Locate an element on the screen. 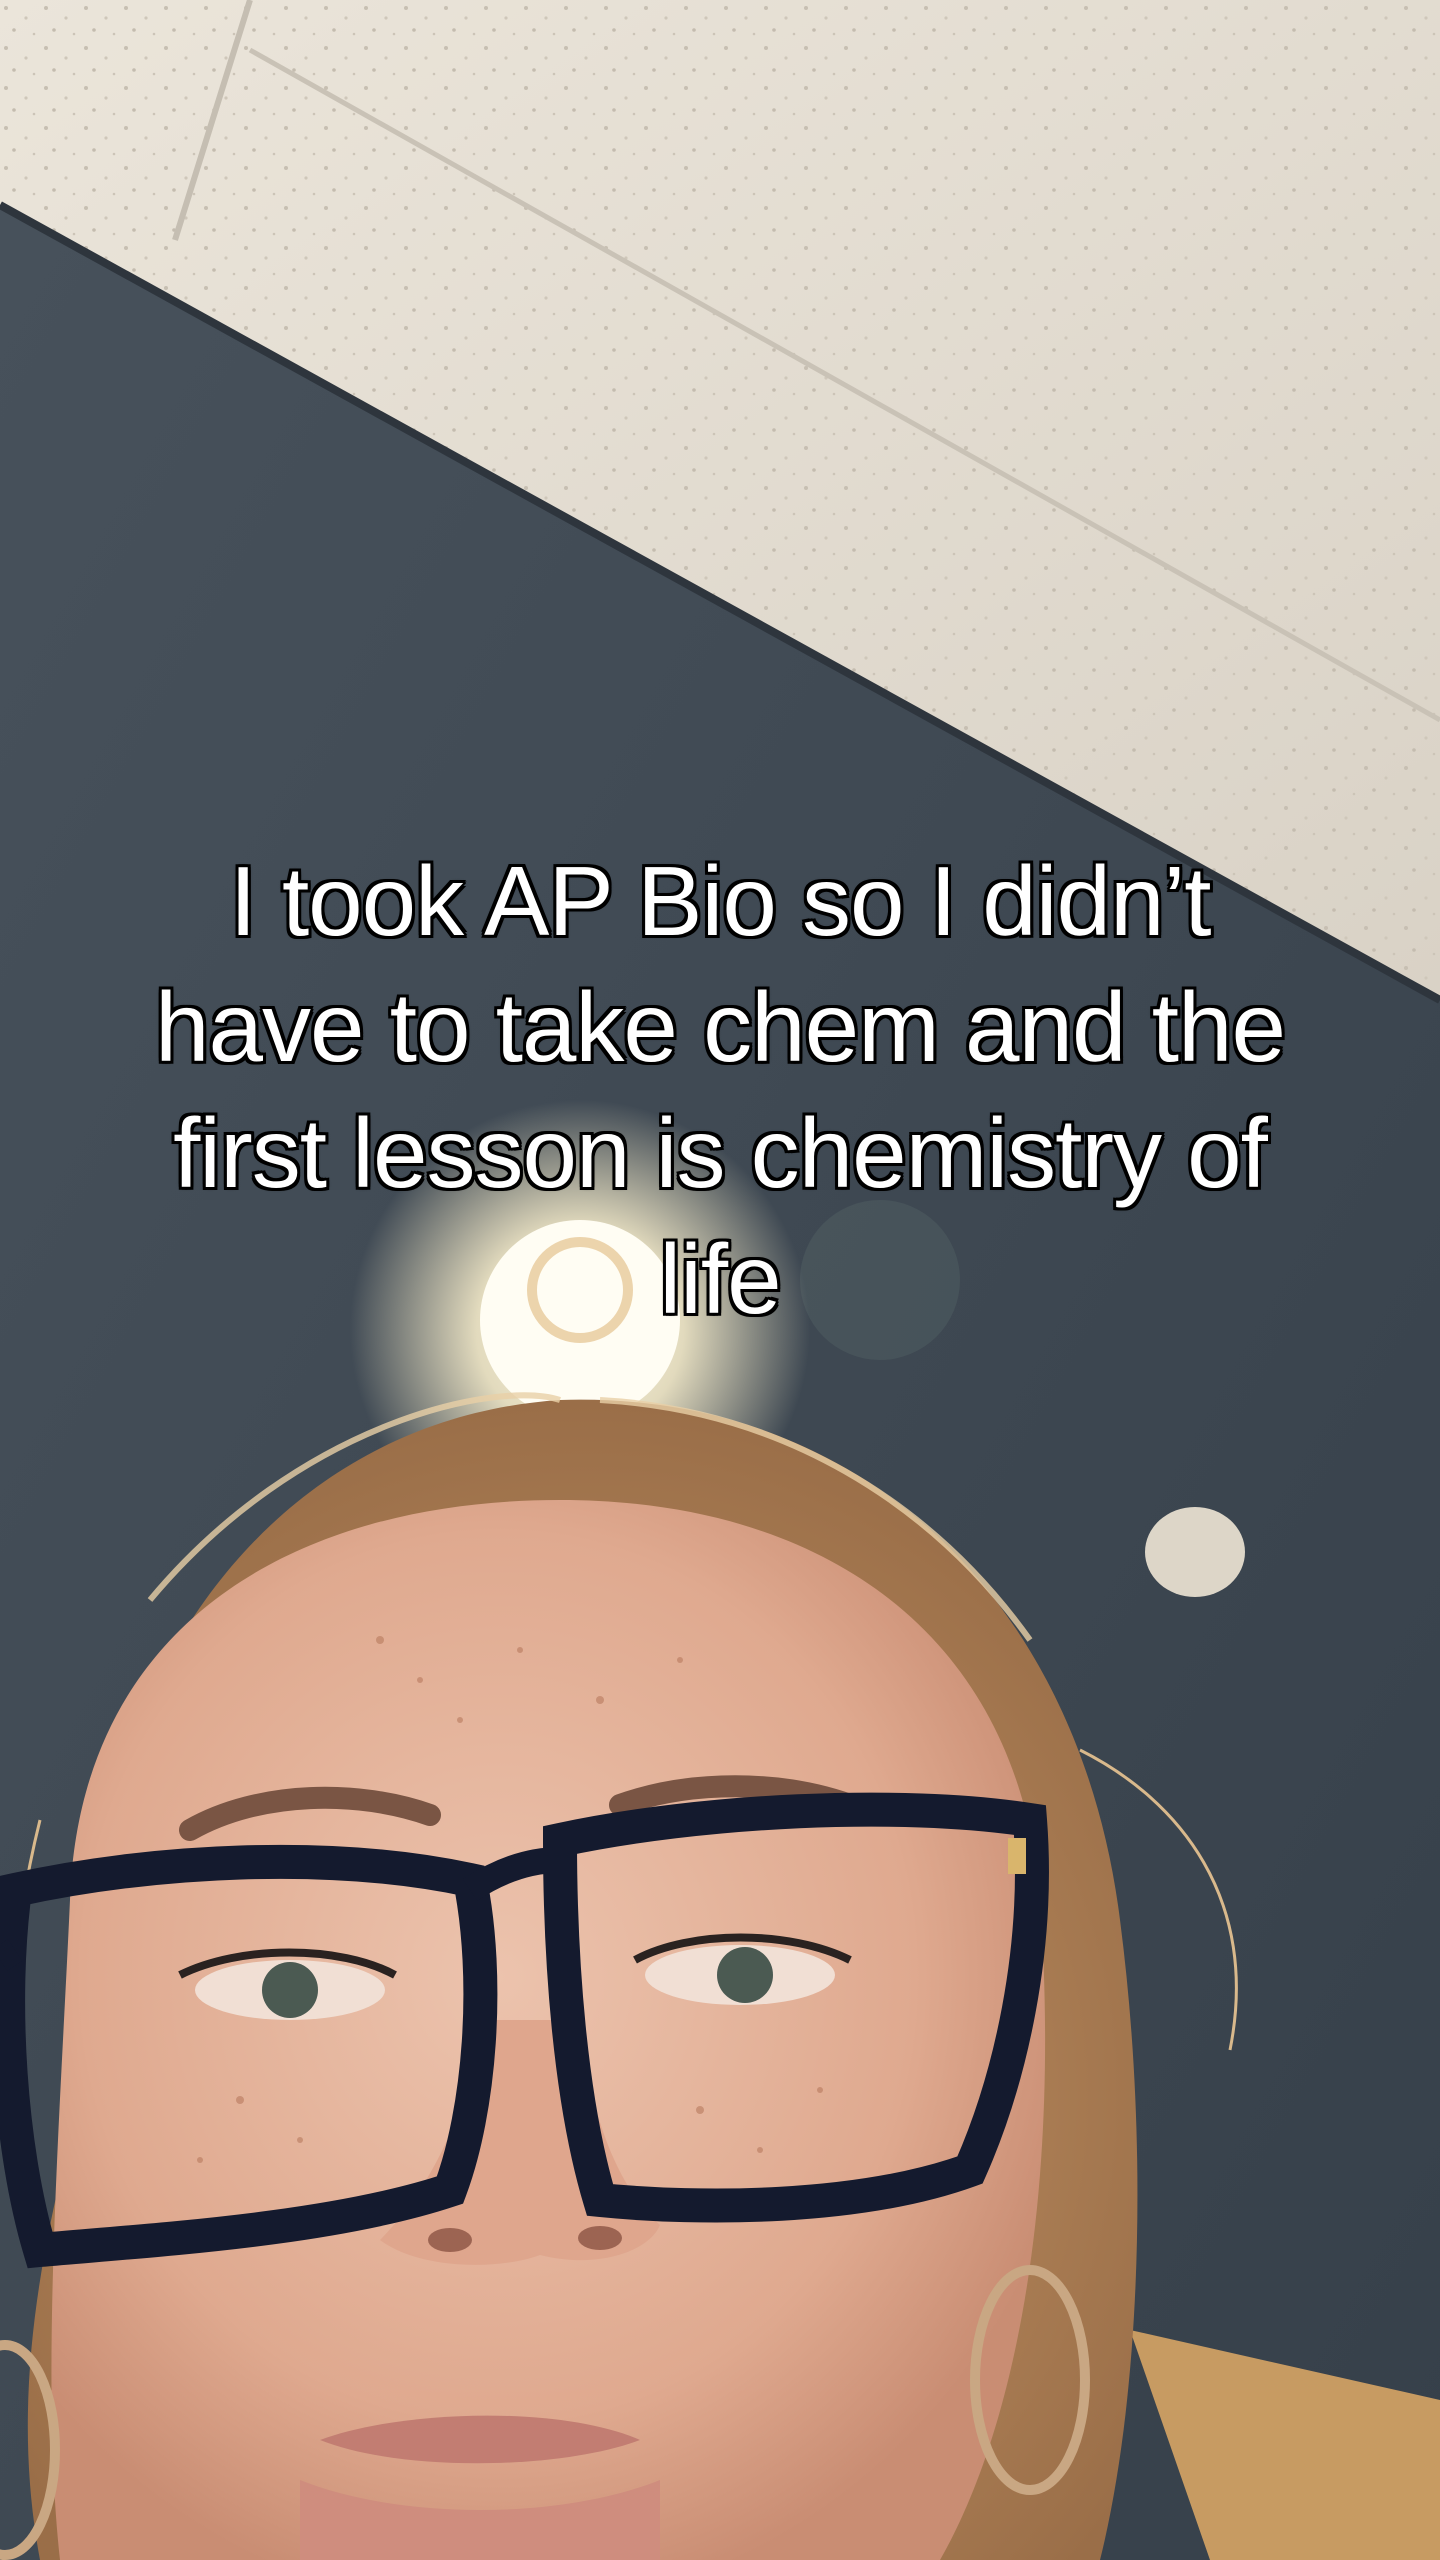 This screenshot has height=2560, width=1440. caption-line: have to take chem and the is located at coordinates (721, 1027).